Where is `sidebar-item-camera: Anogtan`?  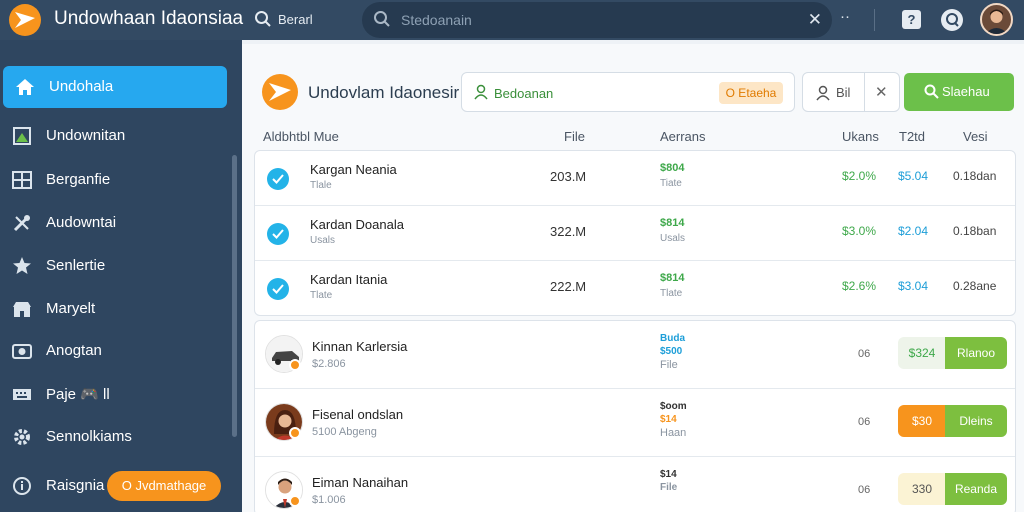
sidebar-item-camera: Anogtan is located at coordinates (115, 351).